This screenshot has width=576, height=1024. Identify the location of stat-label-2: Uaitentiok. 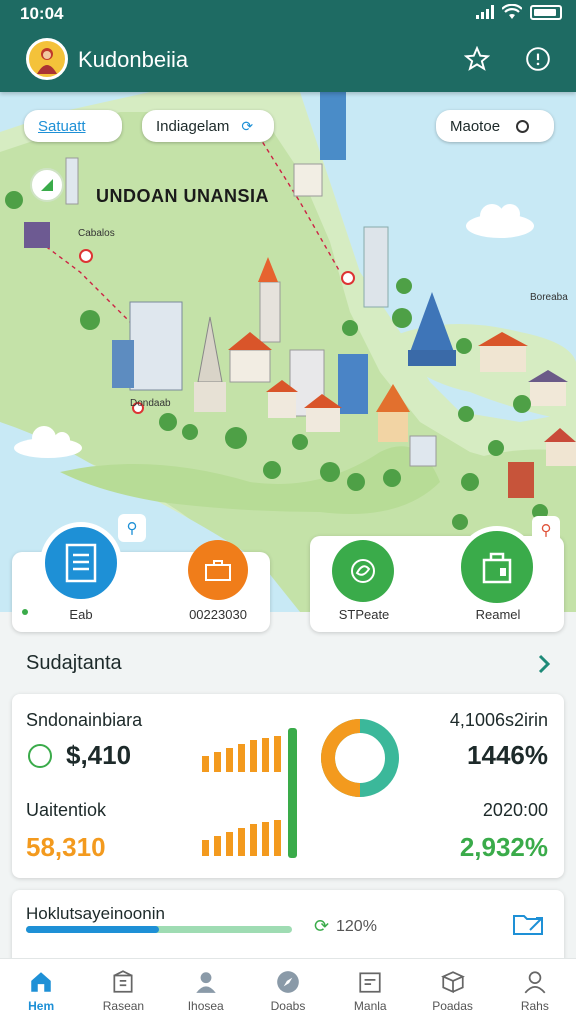
(66, 810).